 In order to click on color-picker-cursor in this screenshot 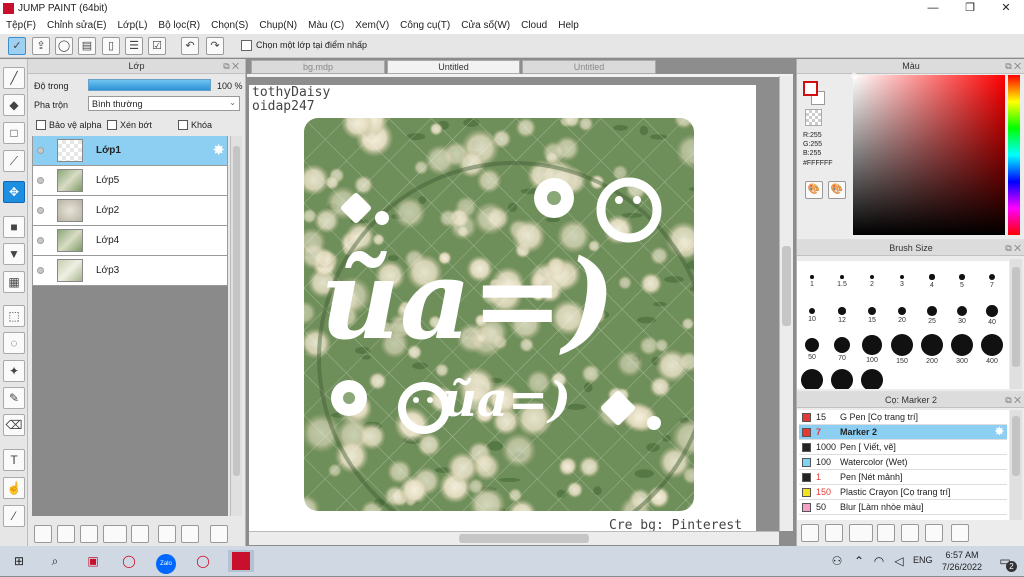, I will do `click(854, 76)`.